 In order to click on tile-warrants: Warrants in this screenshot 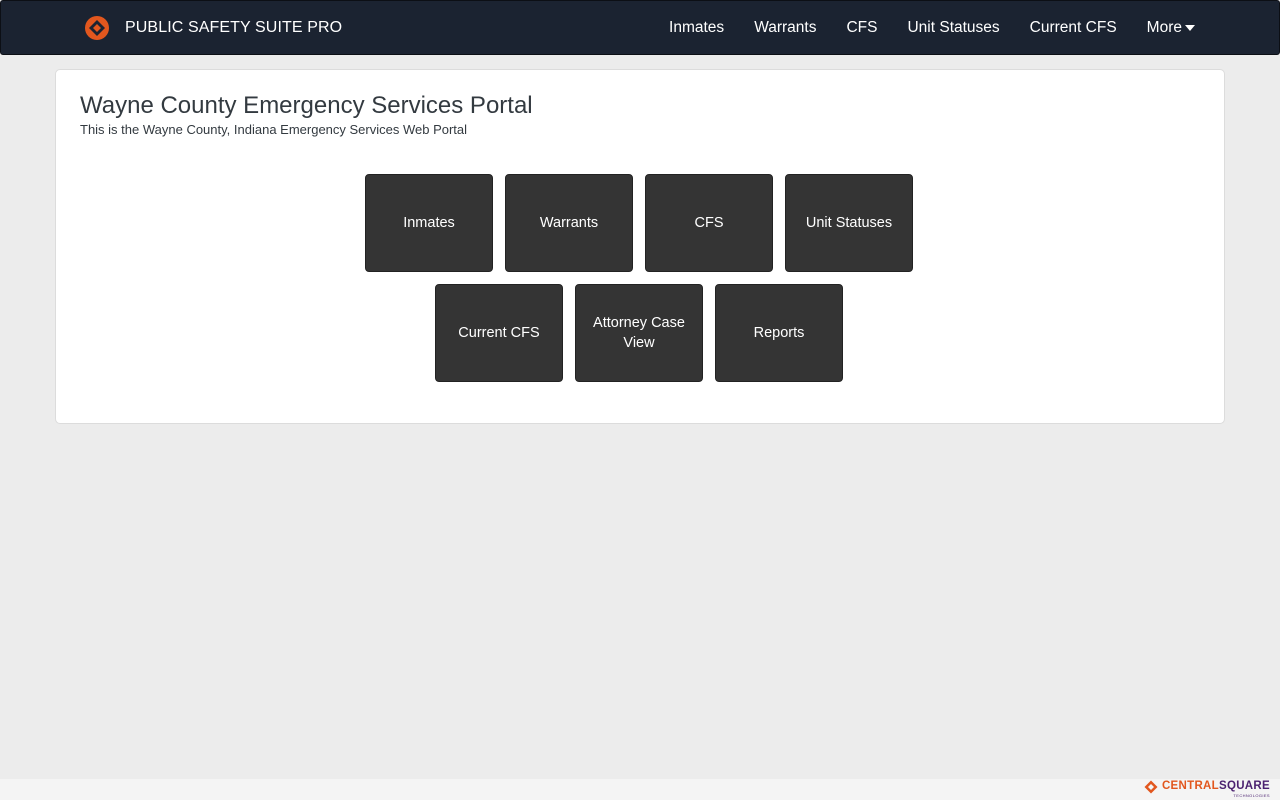, I will do `click(569, 223)`.